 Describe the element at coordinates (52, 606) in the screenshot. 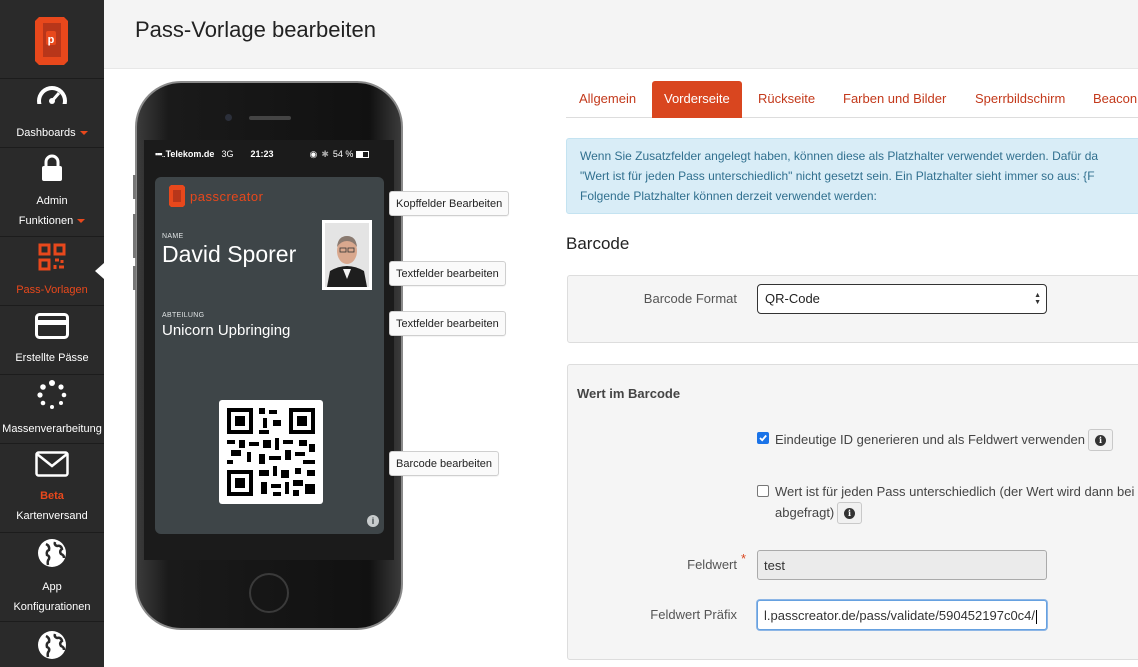

I see `sidebar-item-label-2: Konfigurationen` at that location.